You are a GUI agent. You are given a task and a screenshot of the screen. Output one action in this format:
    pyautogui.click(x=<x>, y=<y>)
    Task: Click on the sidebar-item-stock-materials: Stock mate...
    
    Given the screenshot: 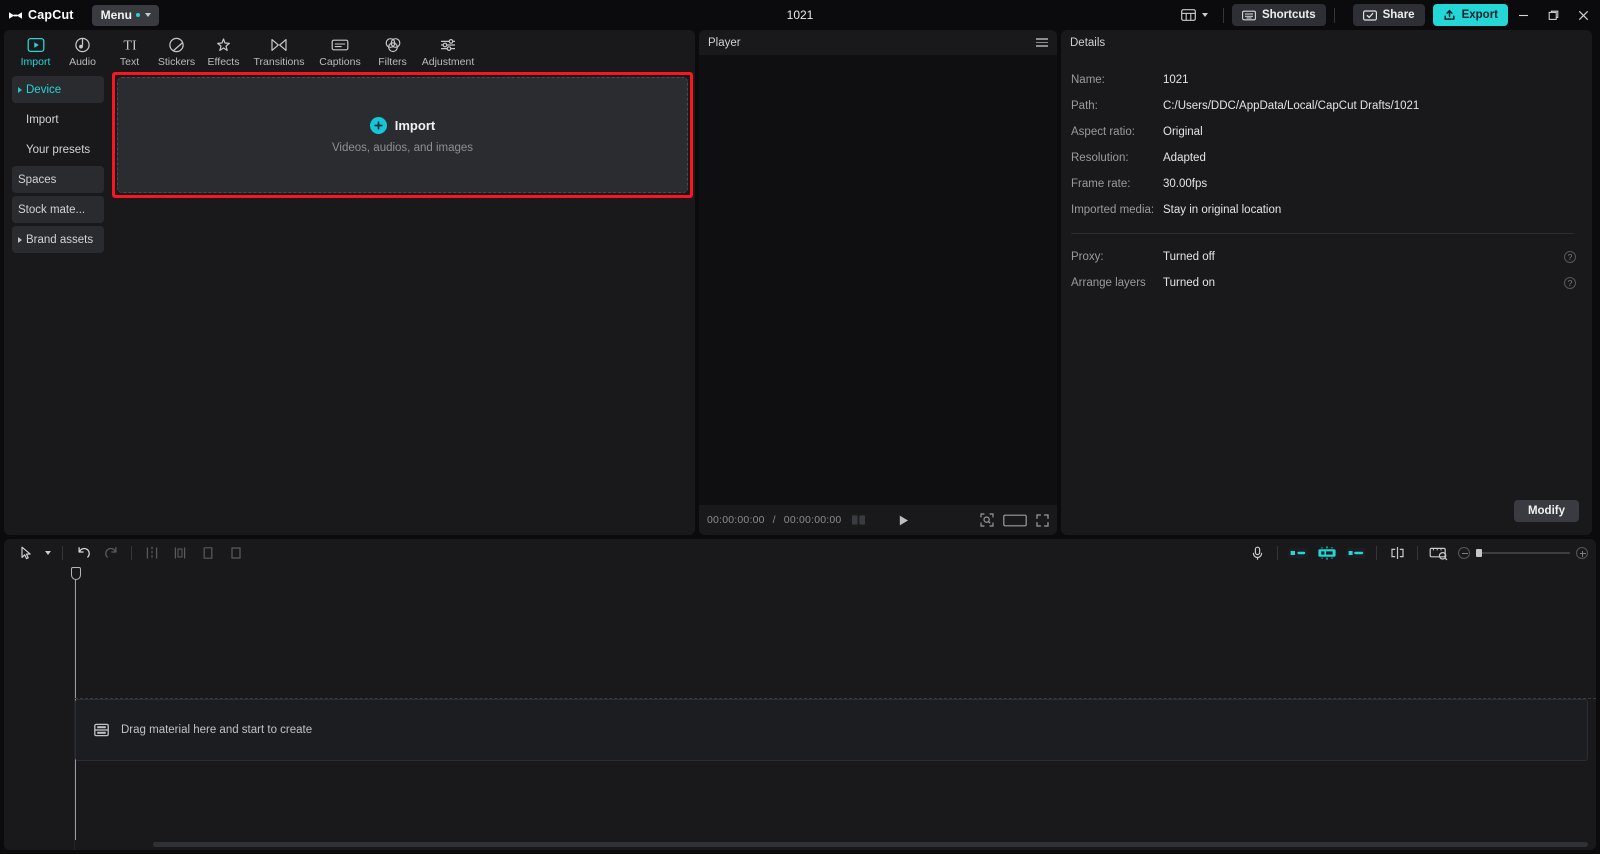 What is the action you would take?
    pyautogui.click(x=58, y=209)
    